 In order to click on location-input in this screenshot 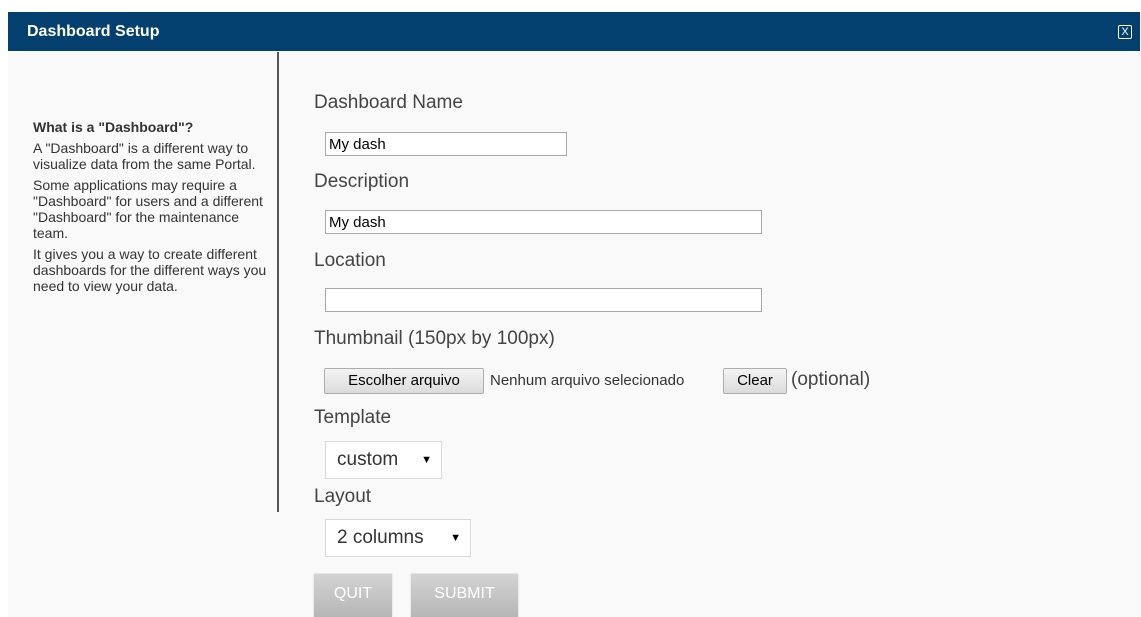, I will do `click(543, 300)`.